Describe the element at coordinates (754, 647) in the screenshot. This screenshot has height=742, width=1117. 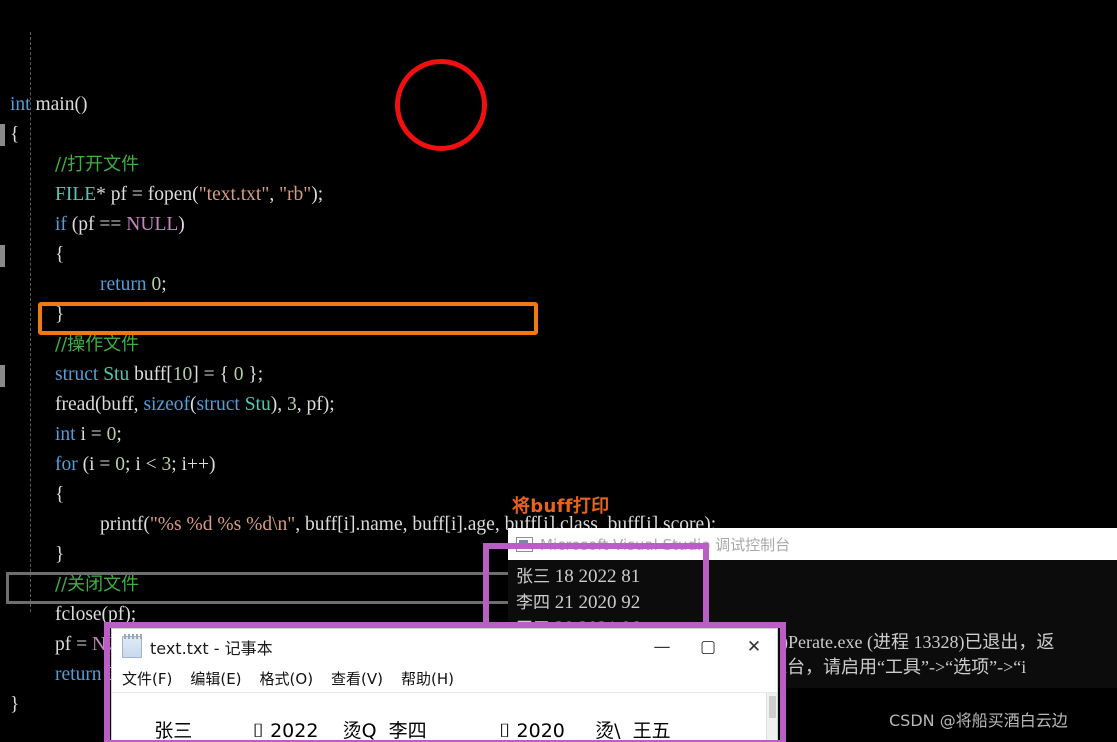
I see `close-button: ✕` at that location.